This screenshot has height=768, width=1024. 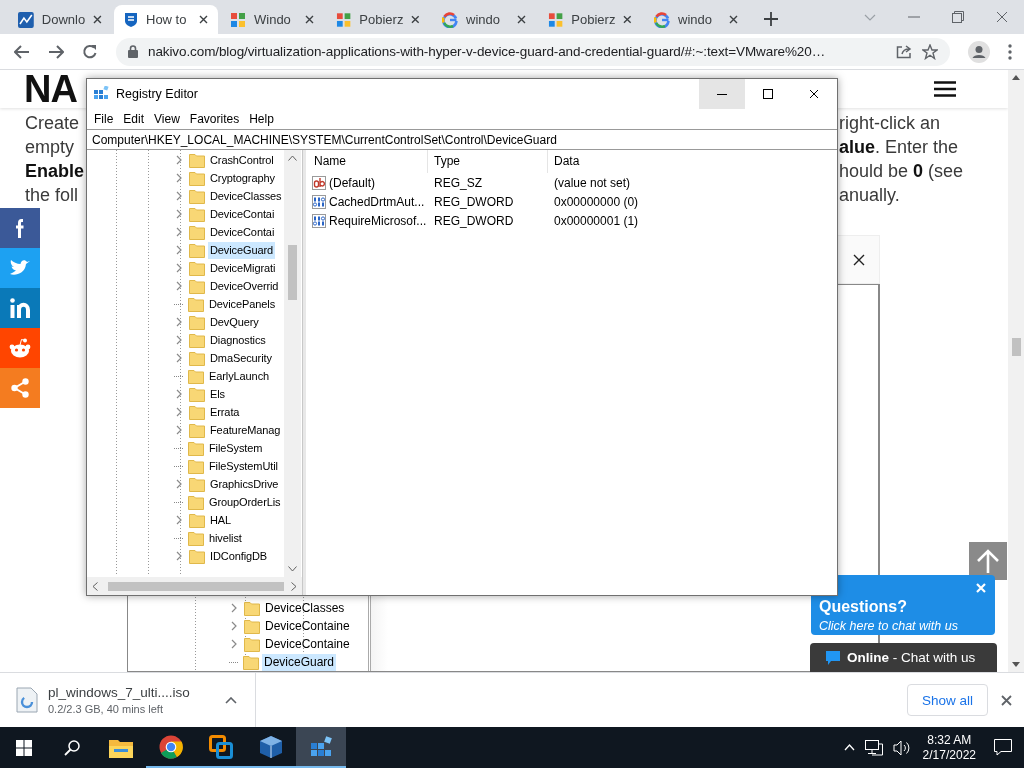 What do you see at coordinates (90, 51) in the screenshot?
I see `reload-icon` at bounding box center [90, 51].